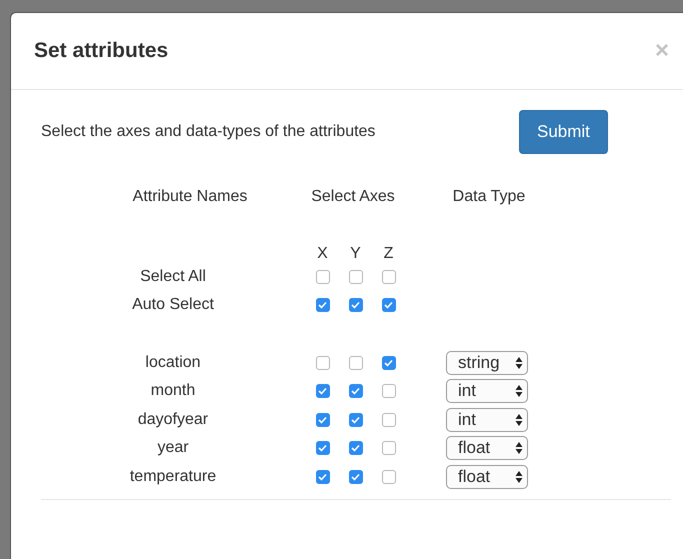 The width and height of the screenshot is (683, 559). Describe the element at coordinates (489, 197) in the screenshot. I see `column-header: Data Type` at that location.